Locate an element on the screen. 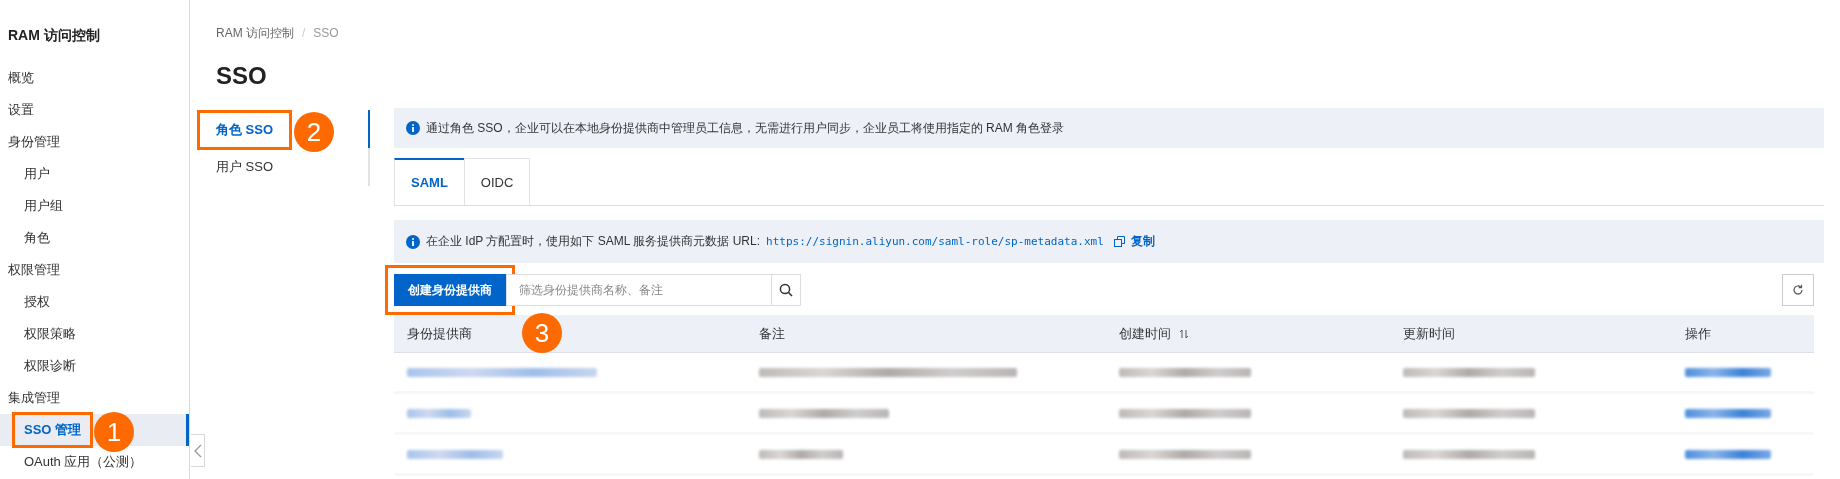 The height and width of the screenshot is (479, 1840). sidebar-item: 授权 is located at coordinates (94, 302).